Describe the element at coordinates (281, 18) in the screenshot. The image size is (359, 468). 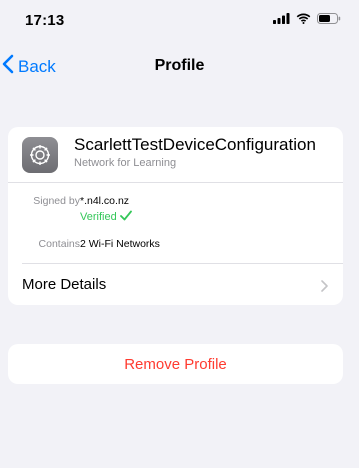
I see `cellular-signal-icon` at that location.